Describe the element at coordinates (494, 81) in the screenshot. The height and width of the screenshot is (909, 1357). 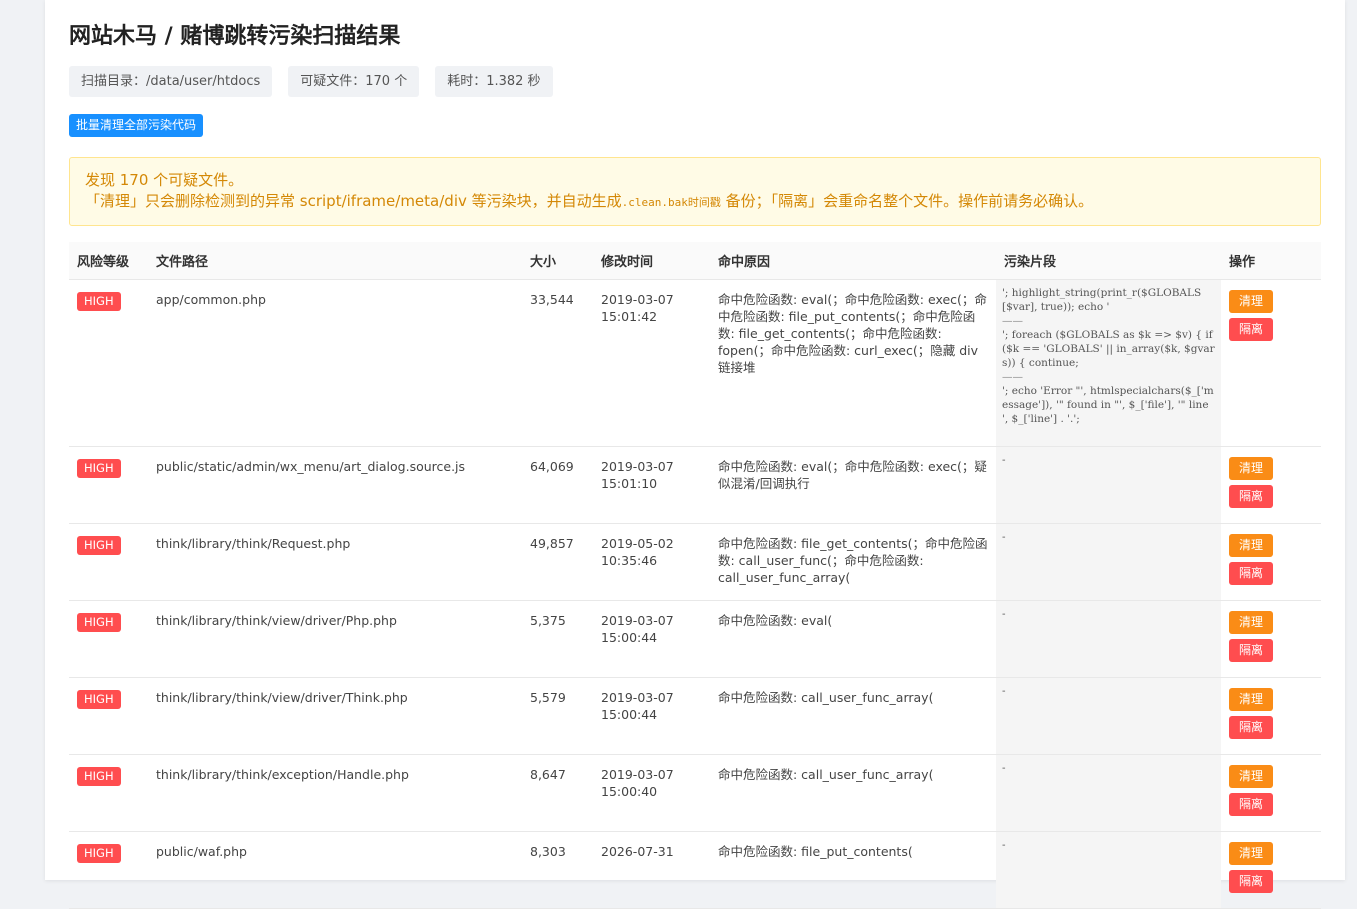
I see `elapsed-time-chip: 耗时：1.382 秒` at that location.